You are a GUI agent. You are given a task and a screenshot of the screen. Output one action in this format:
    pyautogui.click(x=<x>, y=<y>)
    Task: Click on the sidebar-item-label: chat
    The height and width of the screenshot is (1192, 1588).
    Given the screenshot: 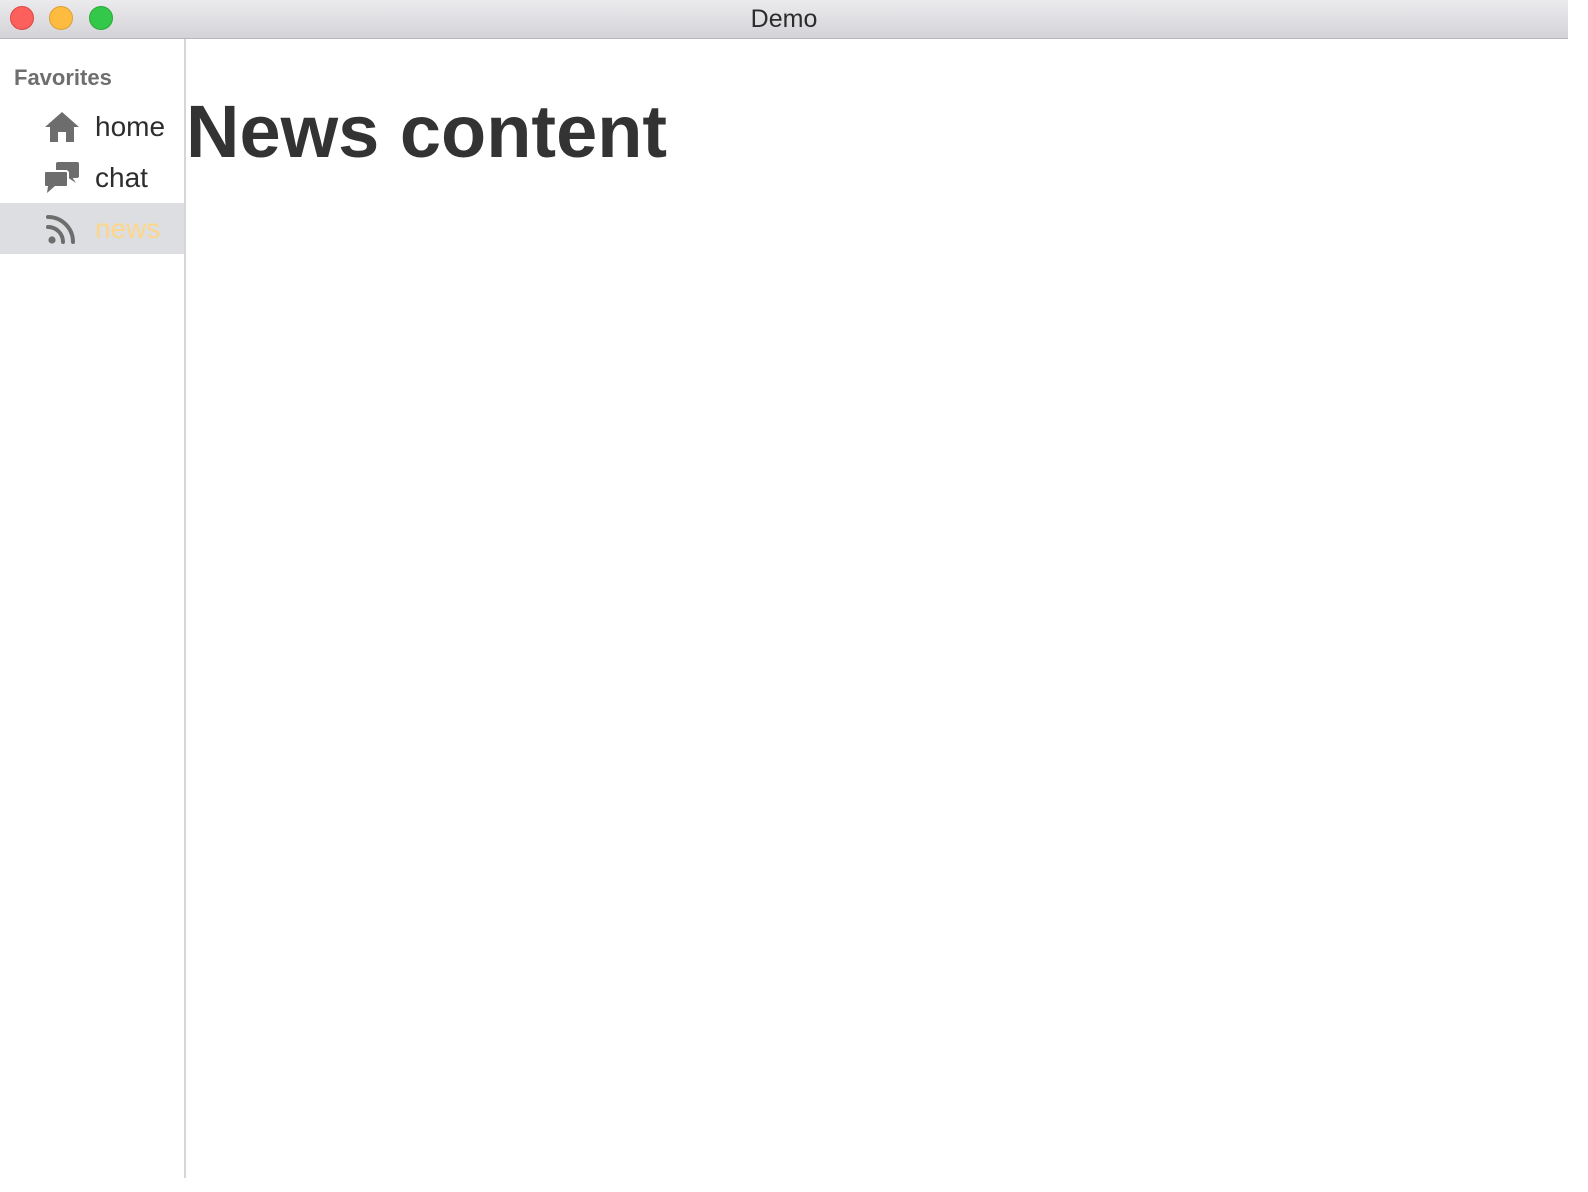 What is the action you would take?
    pyautogui.click(x=121, y=177)
    